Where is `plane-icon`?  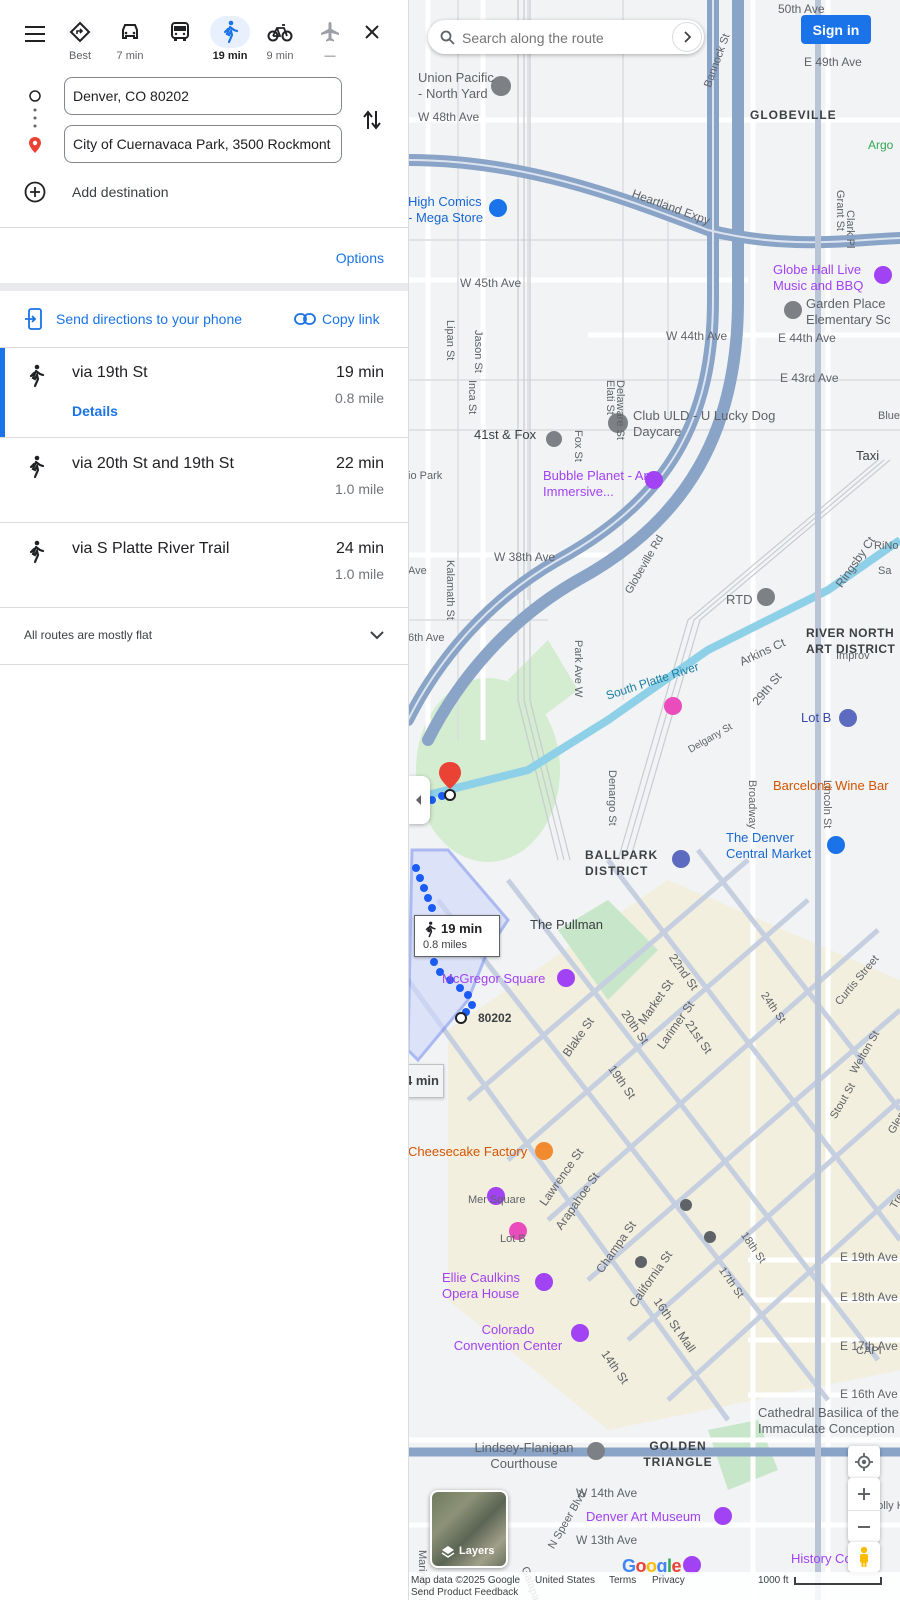
plane-icon is located at coordinates (330, 32).